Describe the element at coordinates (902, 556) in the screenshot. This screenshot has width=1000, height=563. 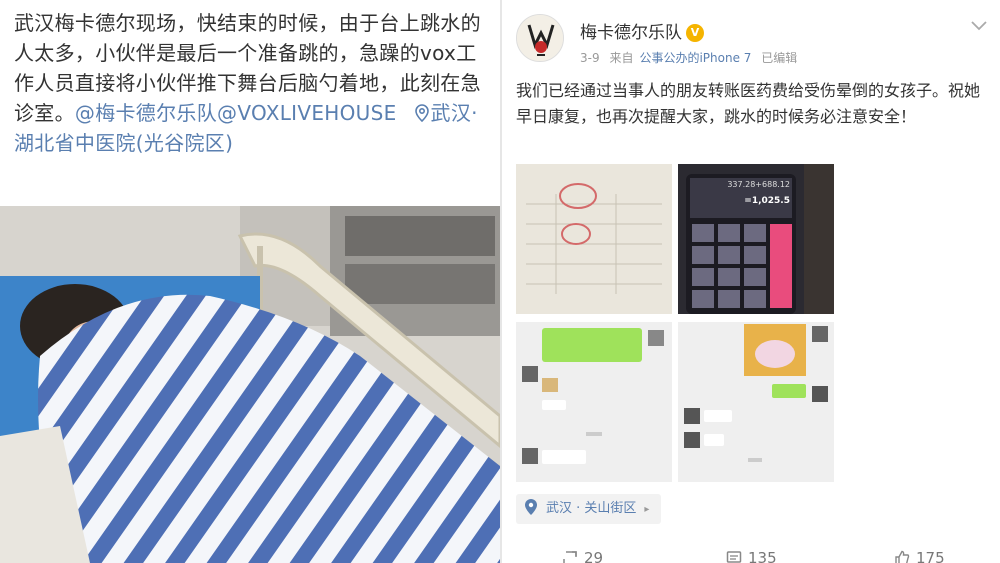
I see `like-icon` at that location.